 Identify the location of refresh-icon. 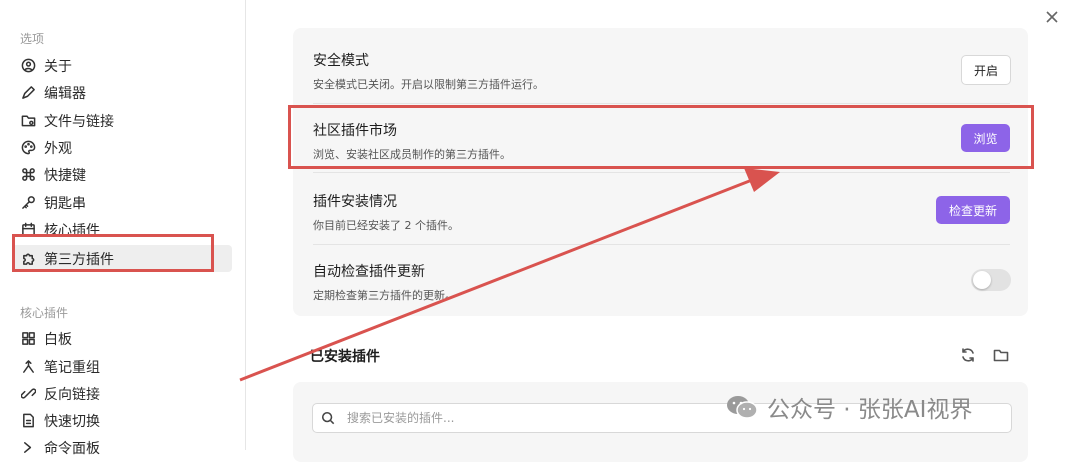
(968, 355).